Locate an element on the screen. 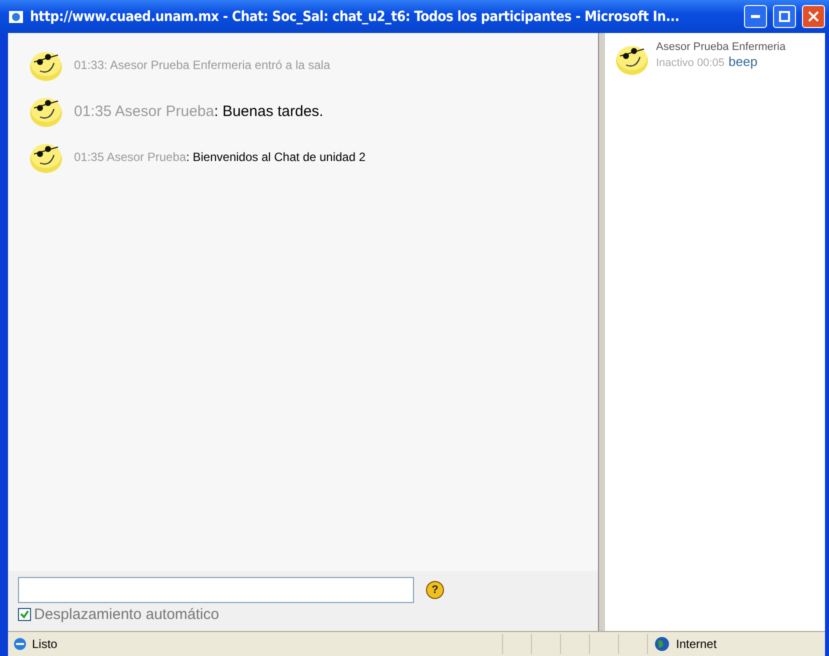 The height and width of the screenshot is (656, 829). help-button: ? is located at coordinates (435, 590).